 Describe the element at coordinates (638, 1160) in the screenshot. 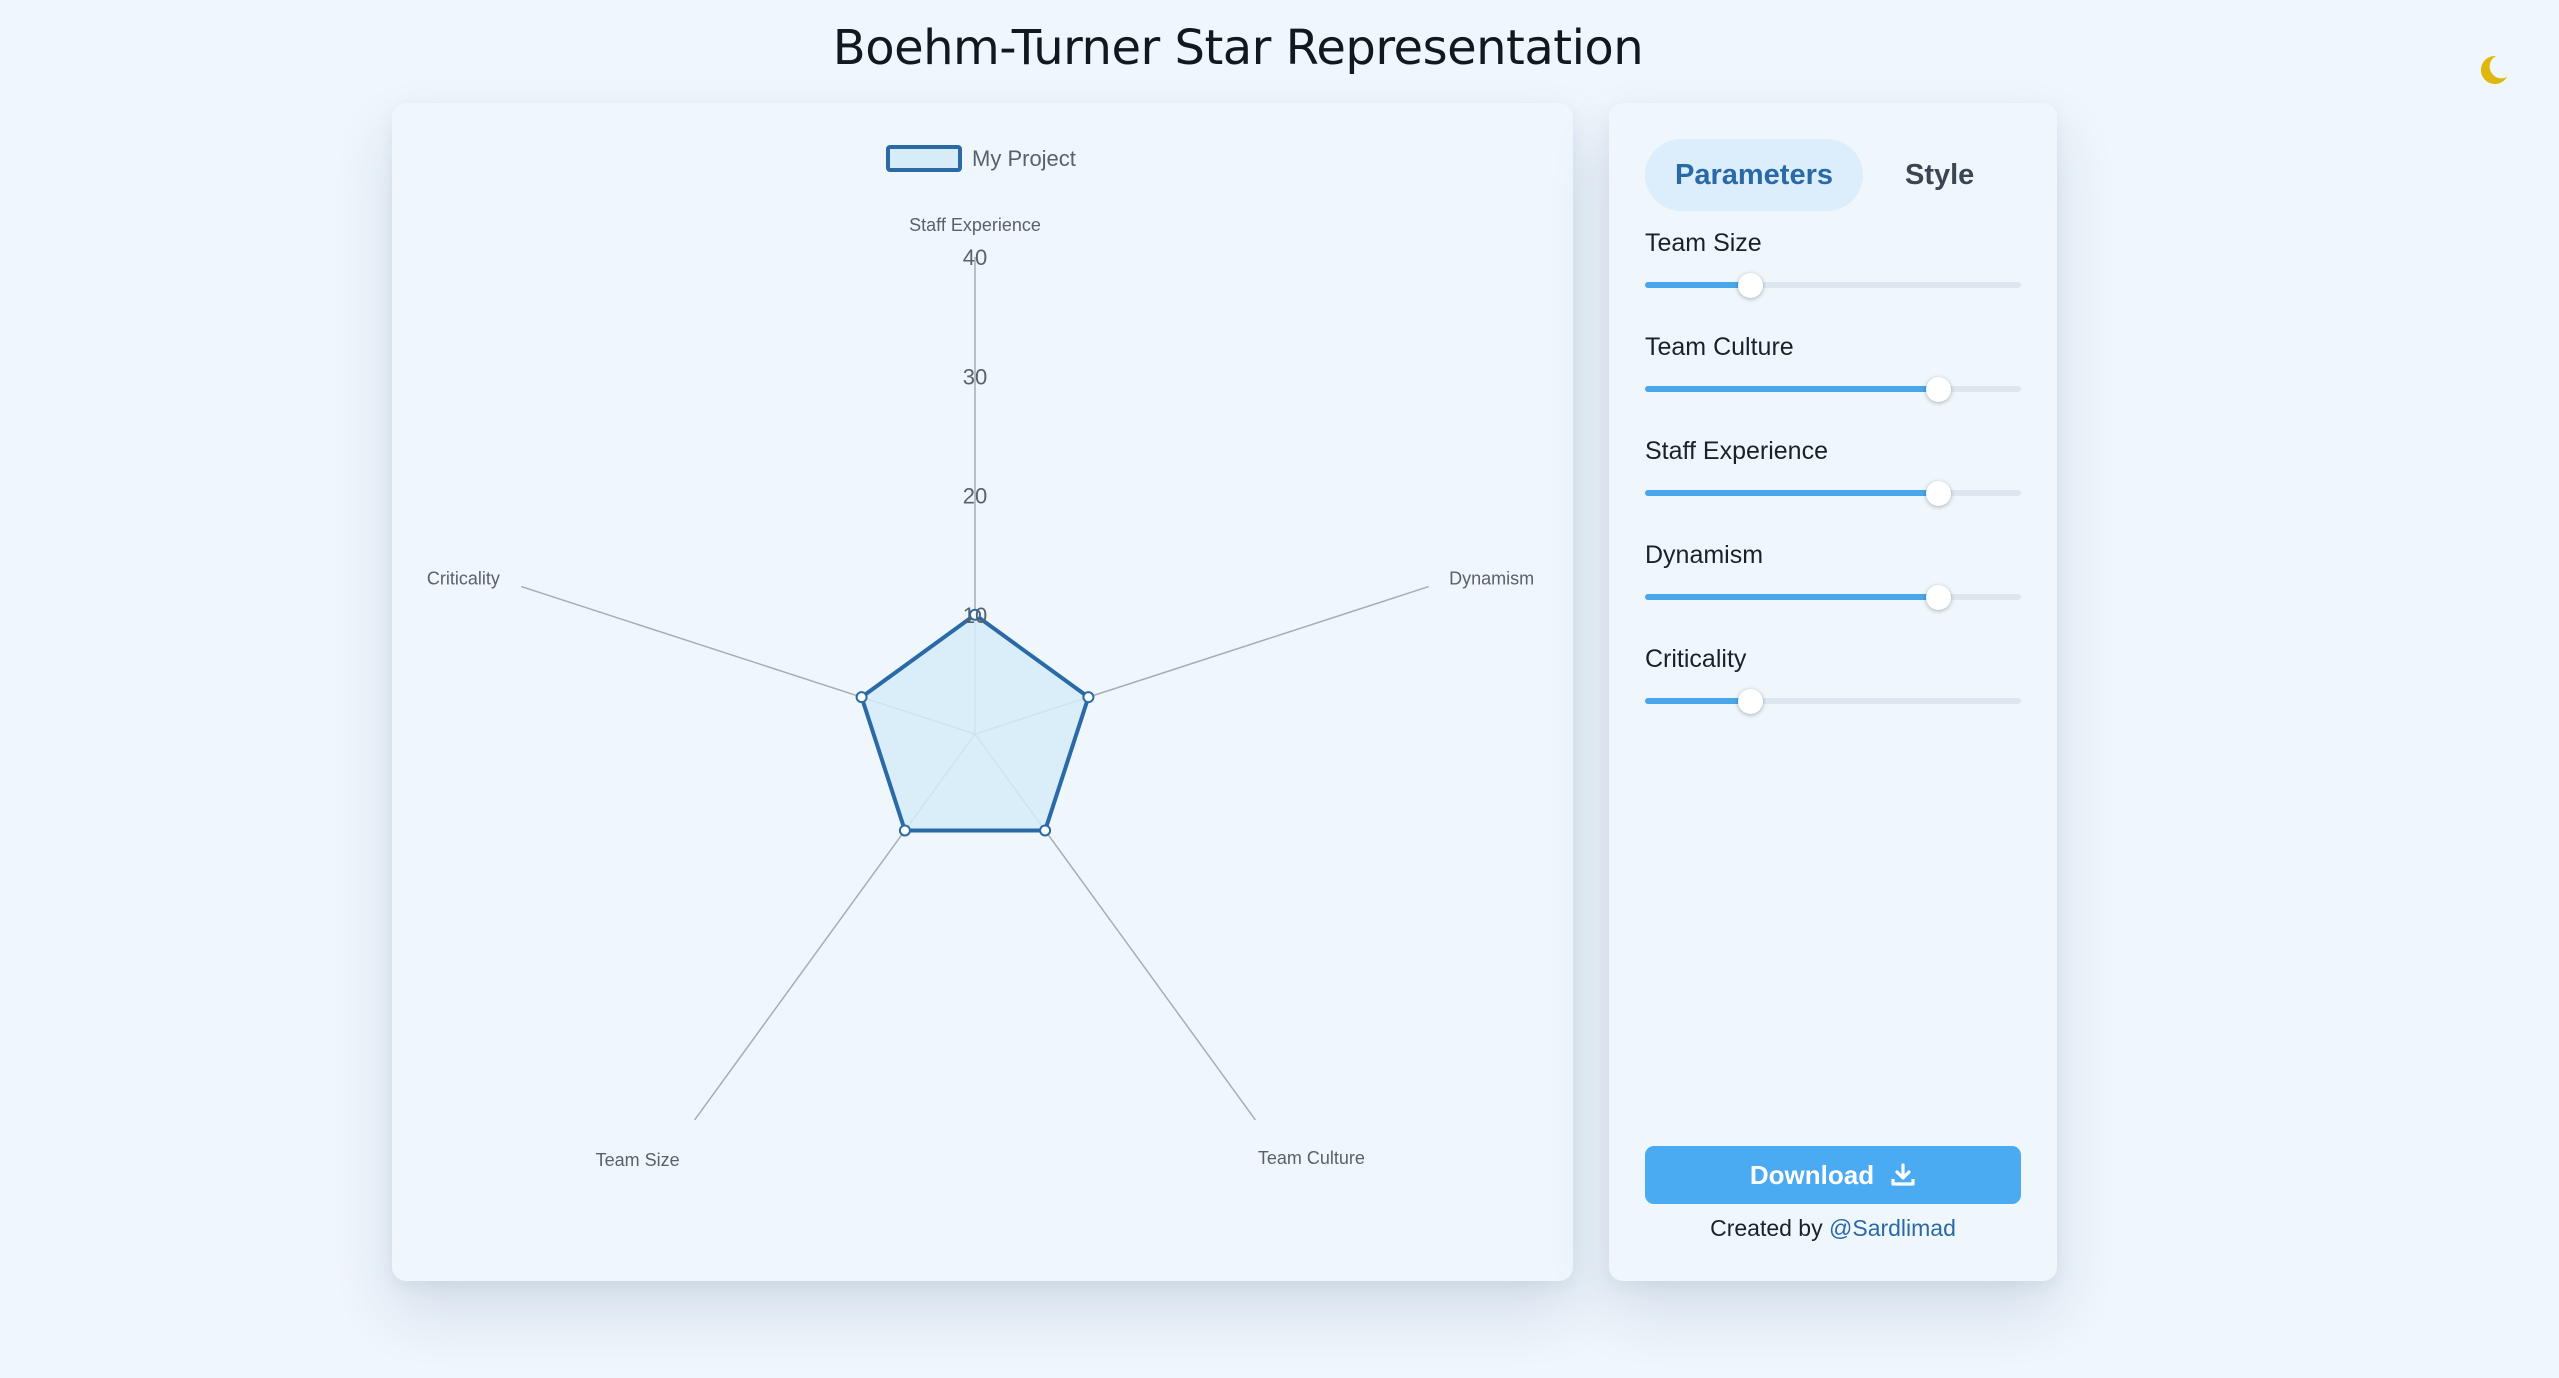

I see `axis-label: Team Size` at that location.